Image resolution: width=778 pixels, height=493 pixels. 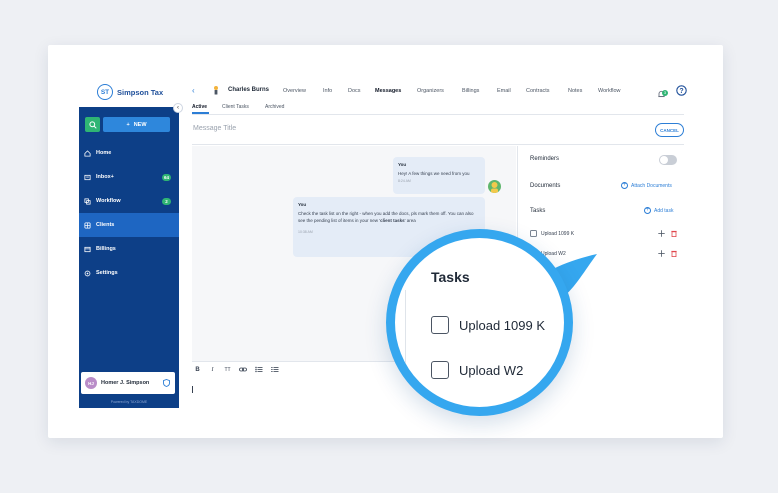 What do you see at coordinates (192, 389) in the screenshot?
I see `editor-text-cursor` at bounding box center [192, 389].